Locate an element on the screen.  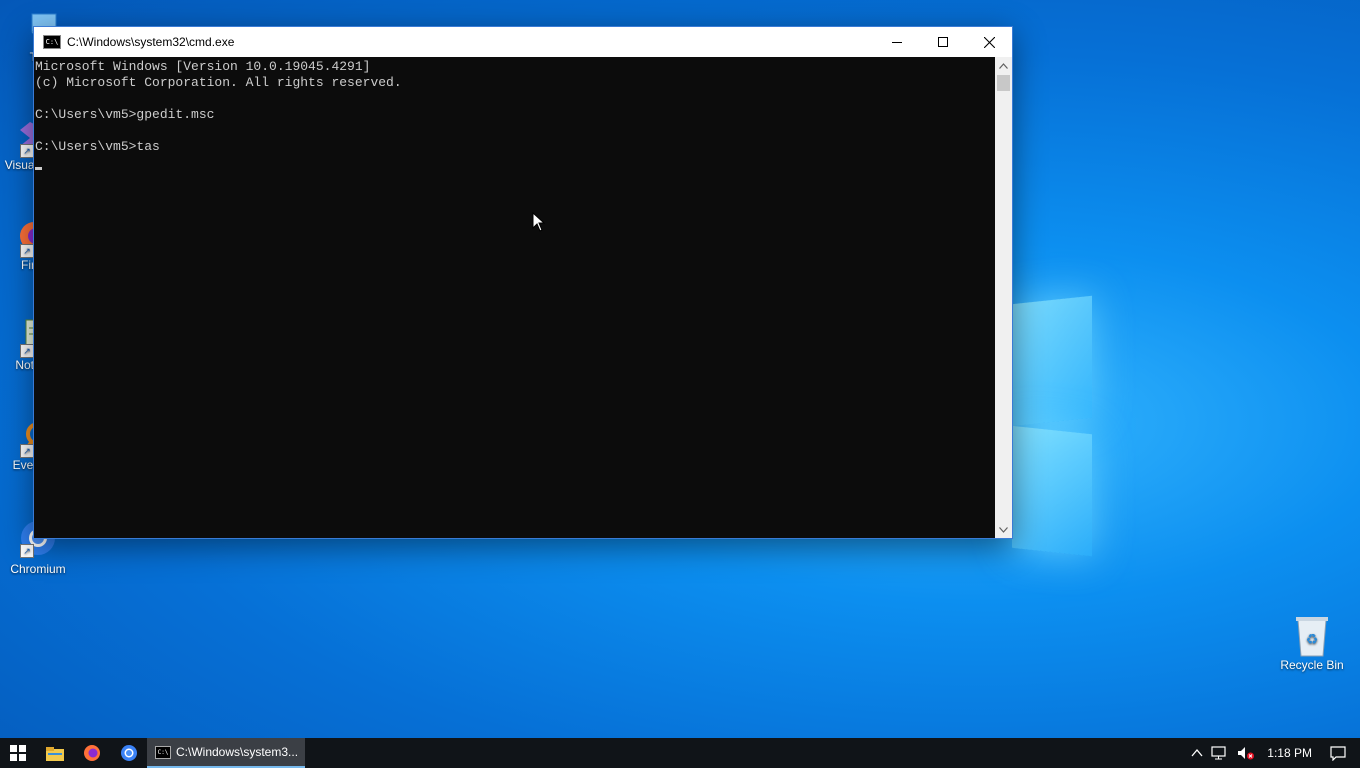
file-explorer-icon is located at coordinates (54, 753).